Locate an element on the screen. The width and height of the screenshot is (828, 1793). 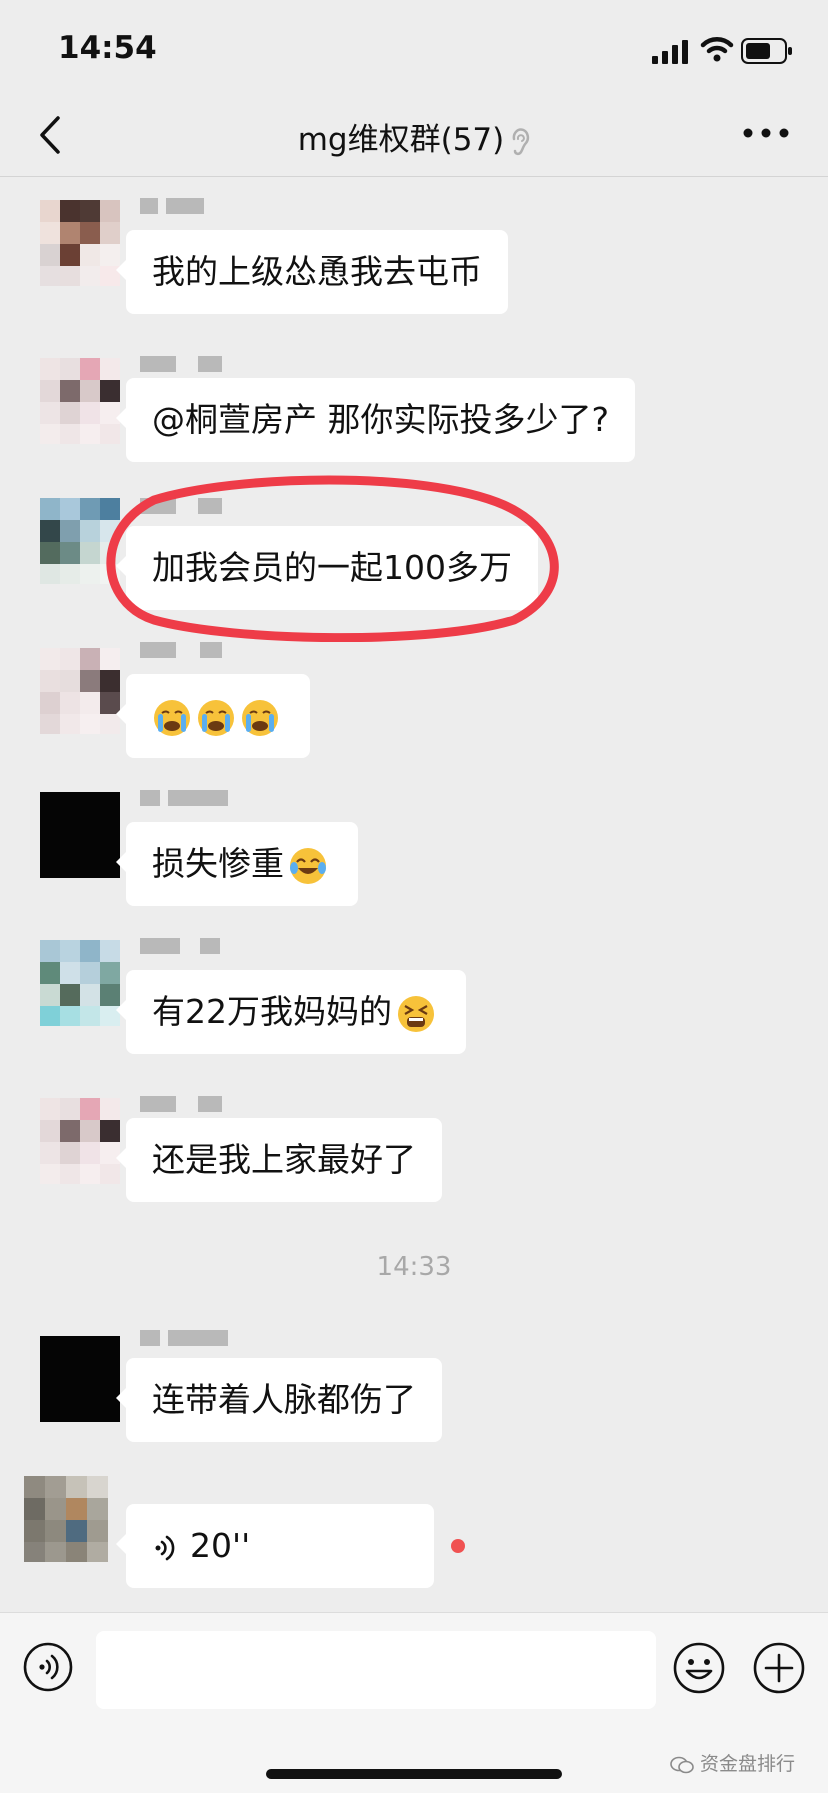
message-bubble: 我的上级怂恿我去屯币 is located at coordinates (312, 272).